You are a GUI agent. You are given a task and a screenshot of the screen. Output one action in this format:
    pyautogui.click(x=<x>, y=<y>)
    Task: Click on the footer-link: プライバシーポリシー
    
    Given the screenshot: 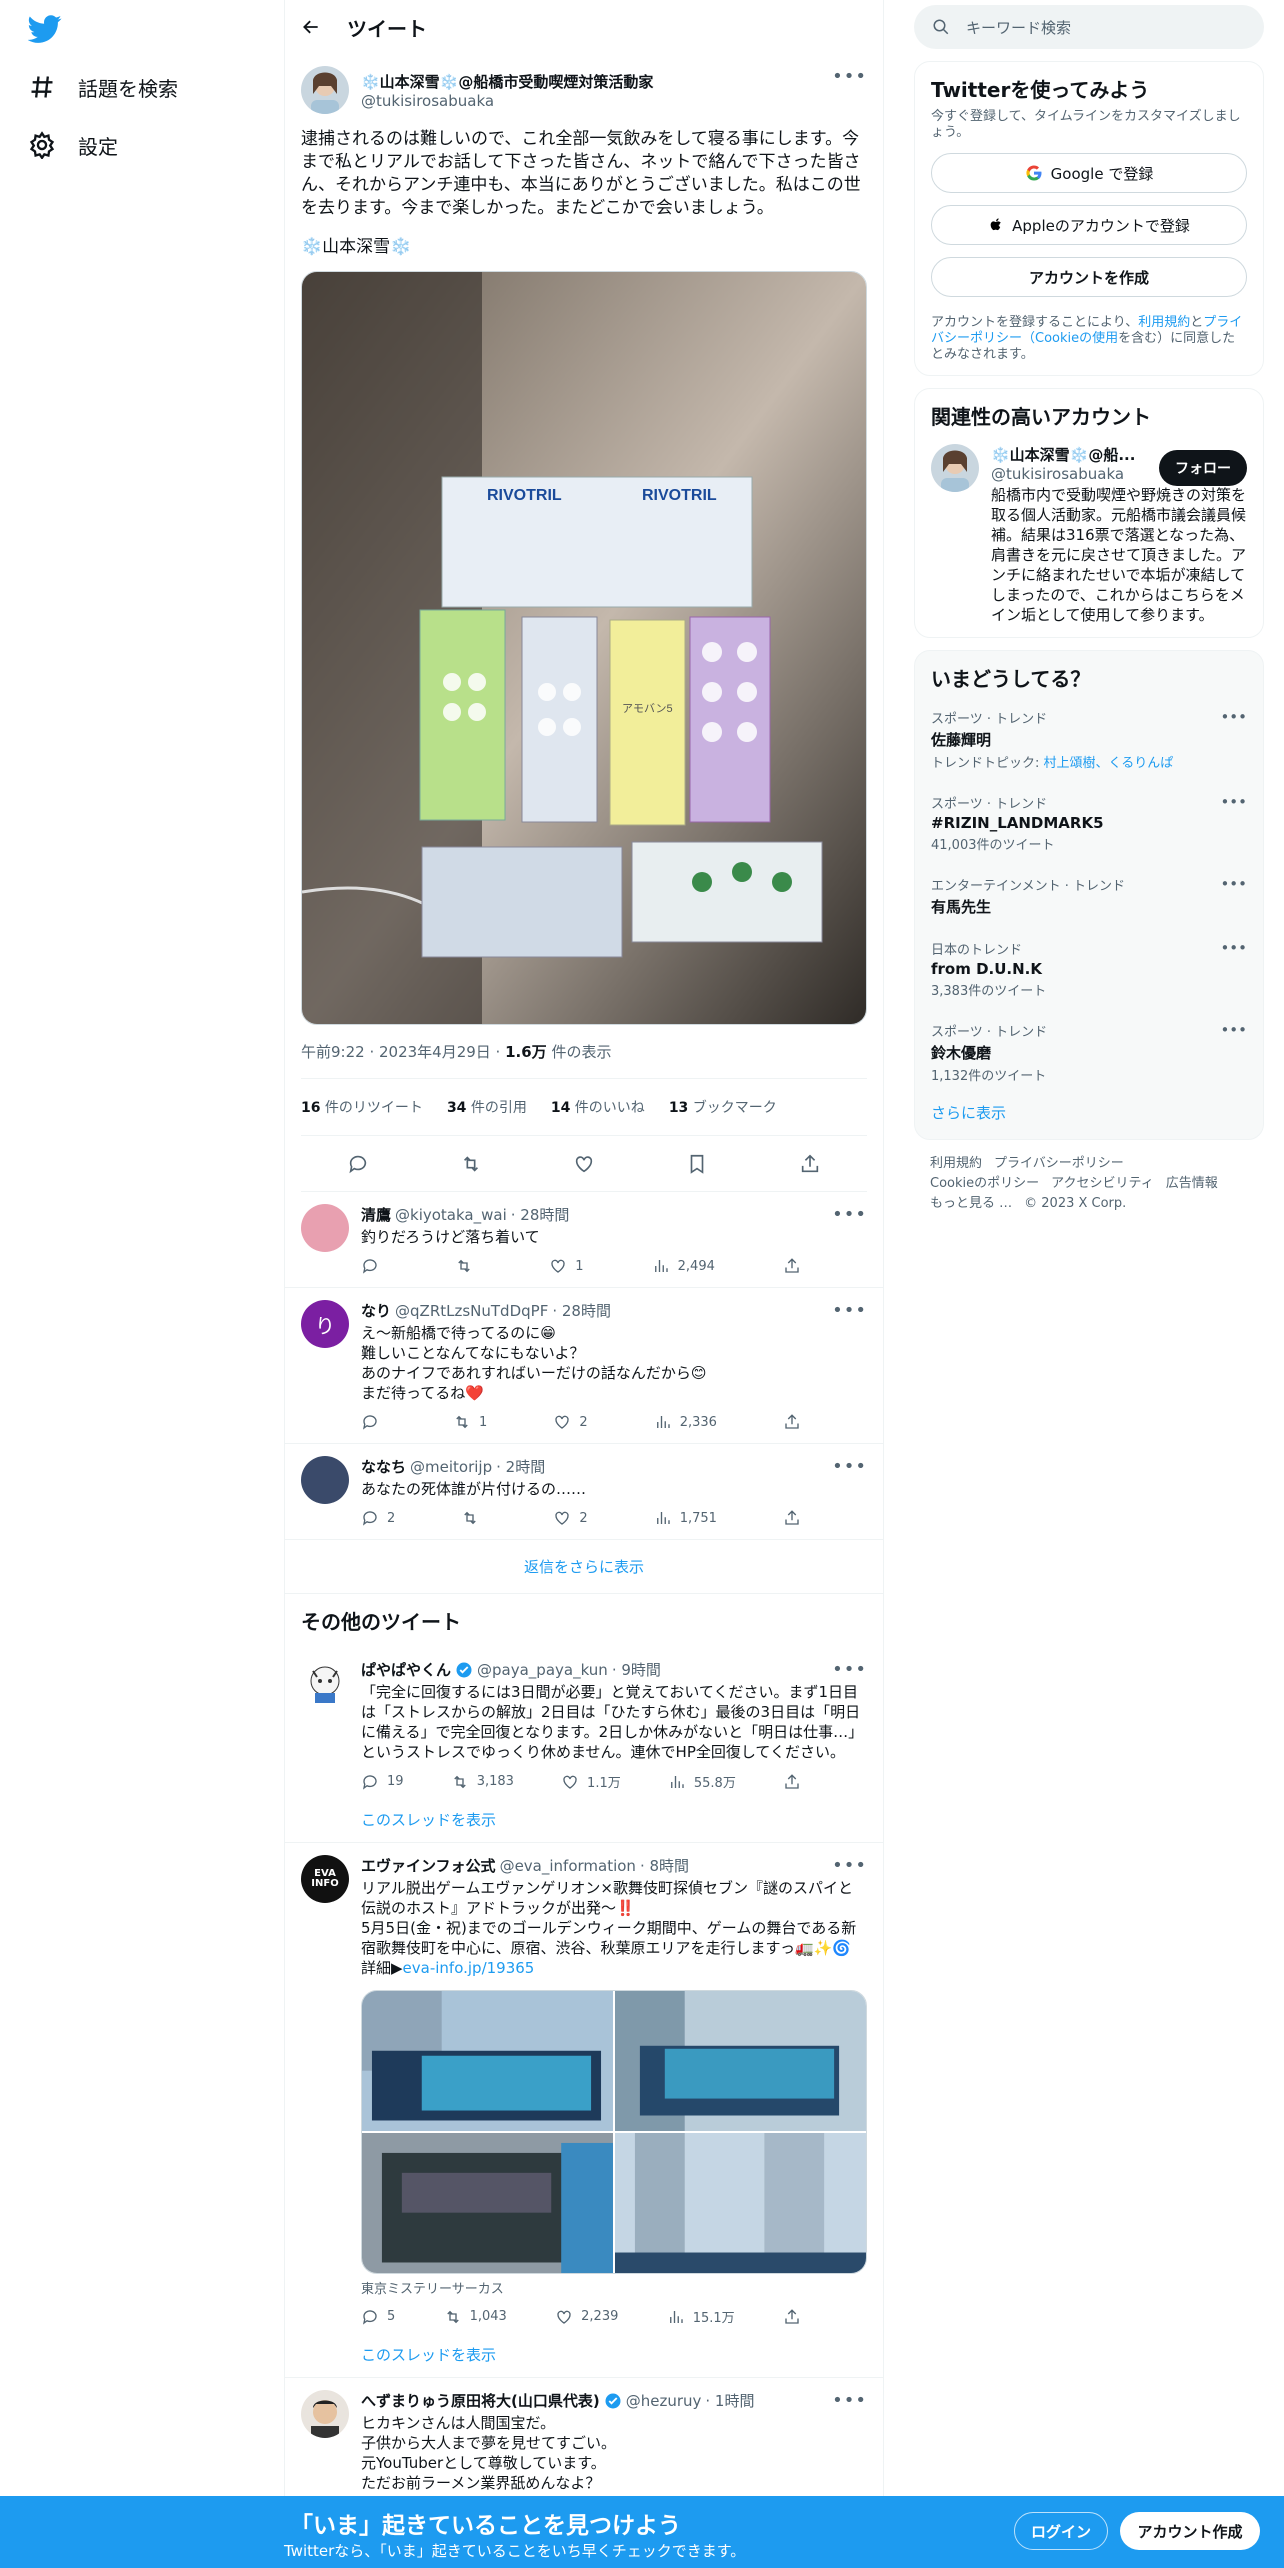 What is the action you would take?
    pyautogui.click(x=1059, y=1163)
    